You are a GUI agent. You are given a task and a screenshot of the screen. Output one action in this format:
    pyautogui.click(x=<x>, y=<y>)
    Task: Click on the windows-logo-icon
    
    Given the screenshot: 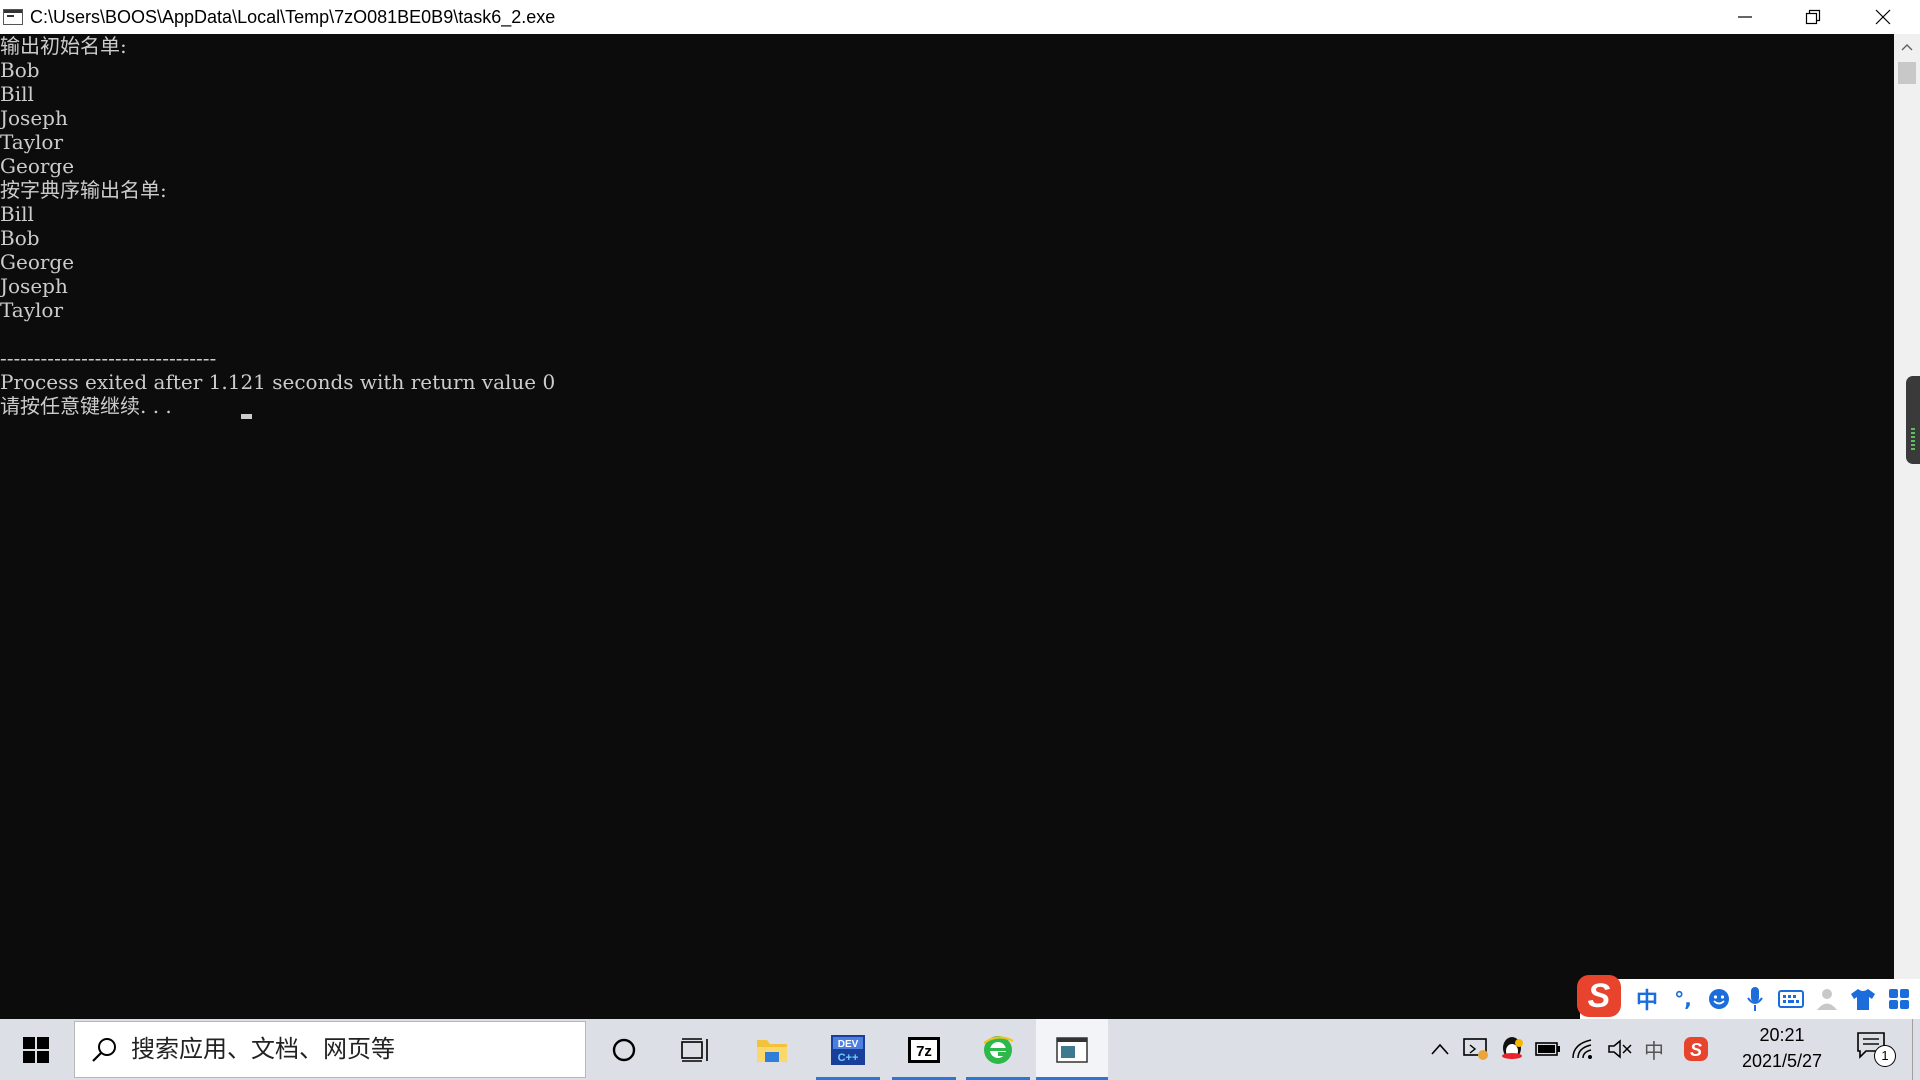 What is the action you would take?
    pyautogui.click(x=36, y=1049)
    